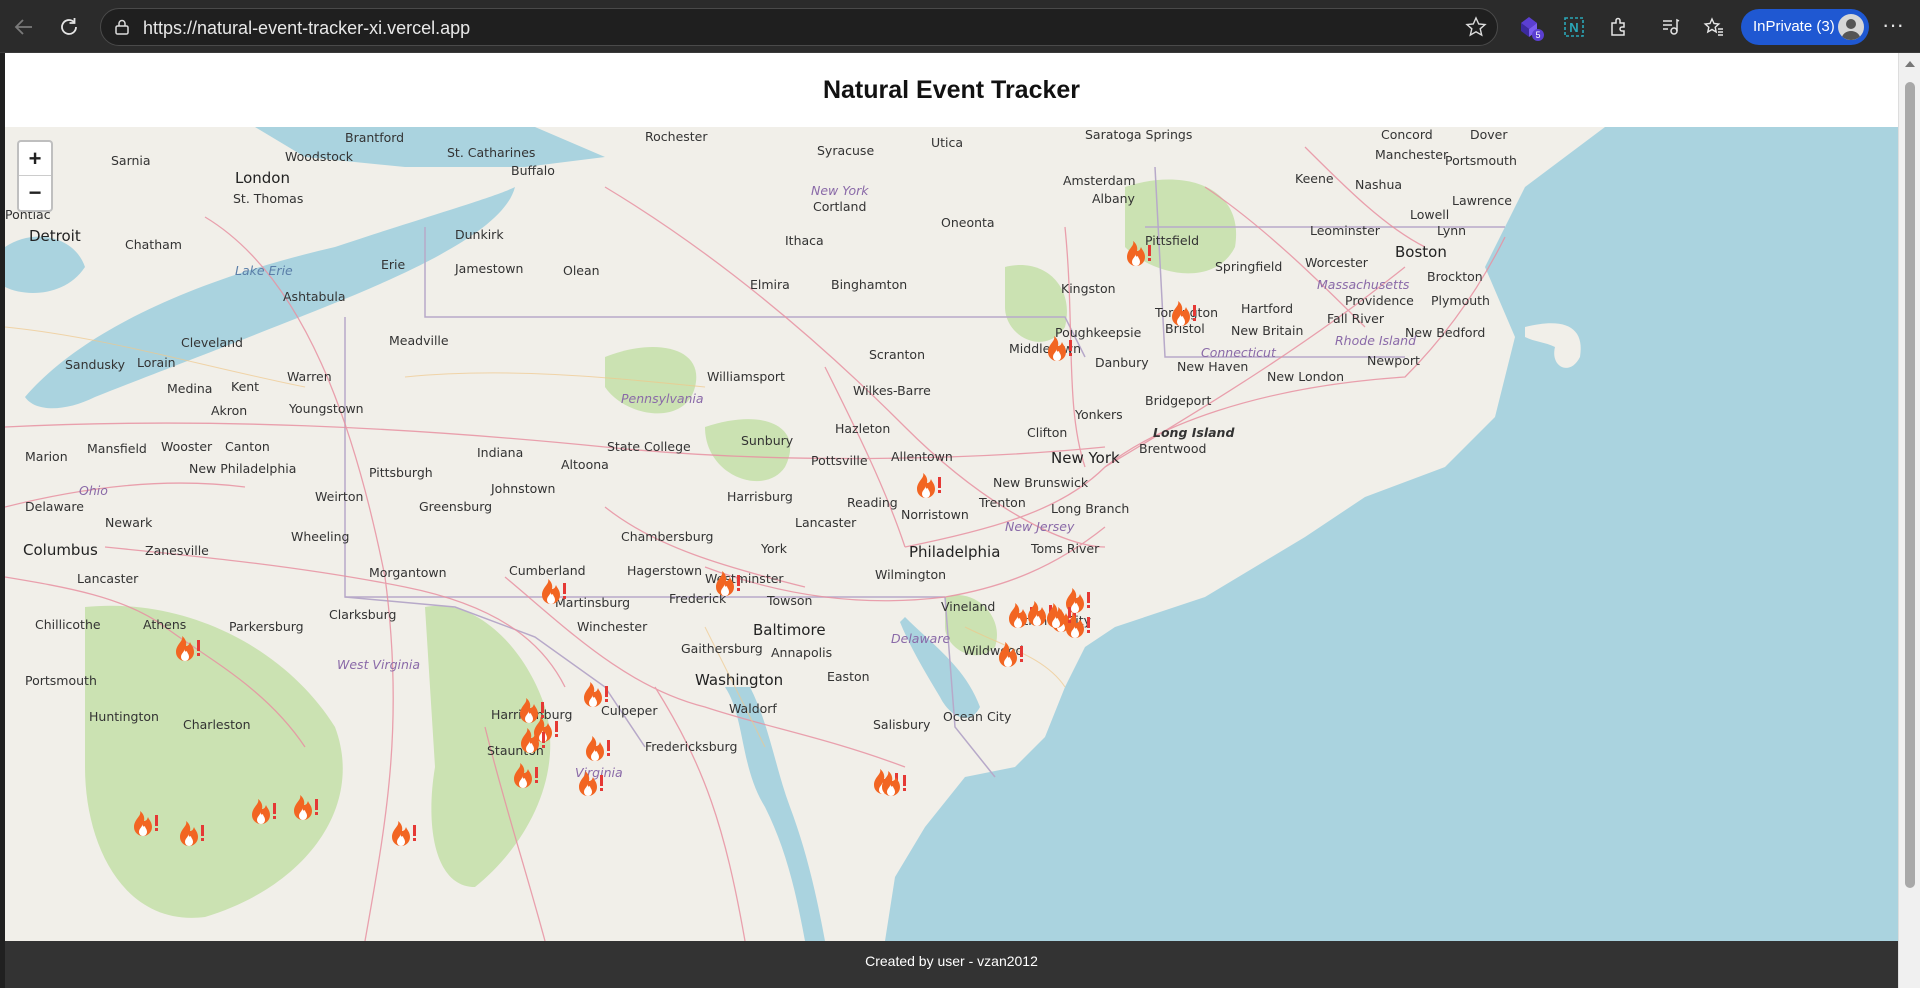 This screenshot has height=988, width=1920. Describe the element at coordinates (1267, 308) in the screenshot. I see `place-label: Hartford` at that location.